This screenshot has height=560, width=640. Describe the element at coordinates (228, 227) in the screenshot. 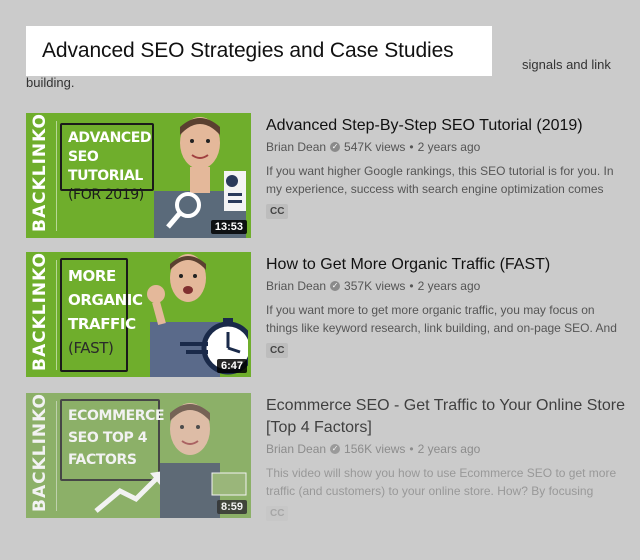

I see `video-duration: 13:53` at that location.